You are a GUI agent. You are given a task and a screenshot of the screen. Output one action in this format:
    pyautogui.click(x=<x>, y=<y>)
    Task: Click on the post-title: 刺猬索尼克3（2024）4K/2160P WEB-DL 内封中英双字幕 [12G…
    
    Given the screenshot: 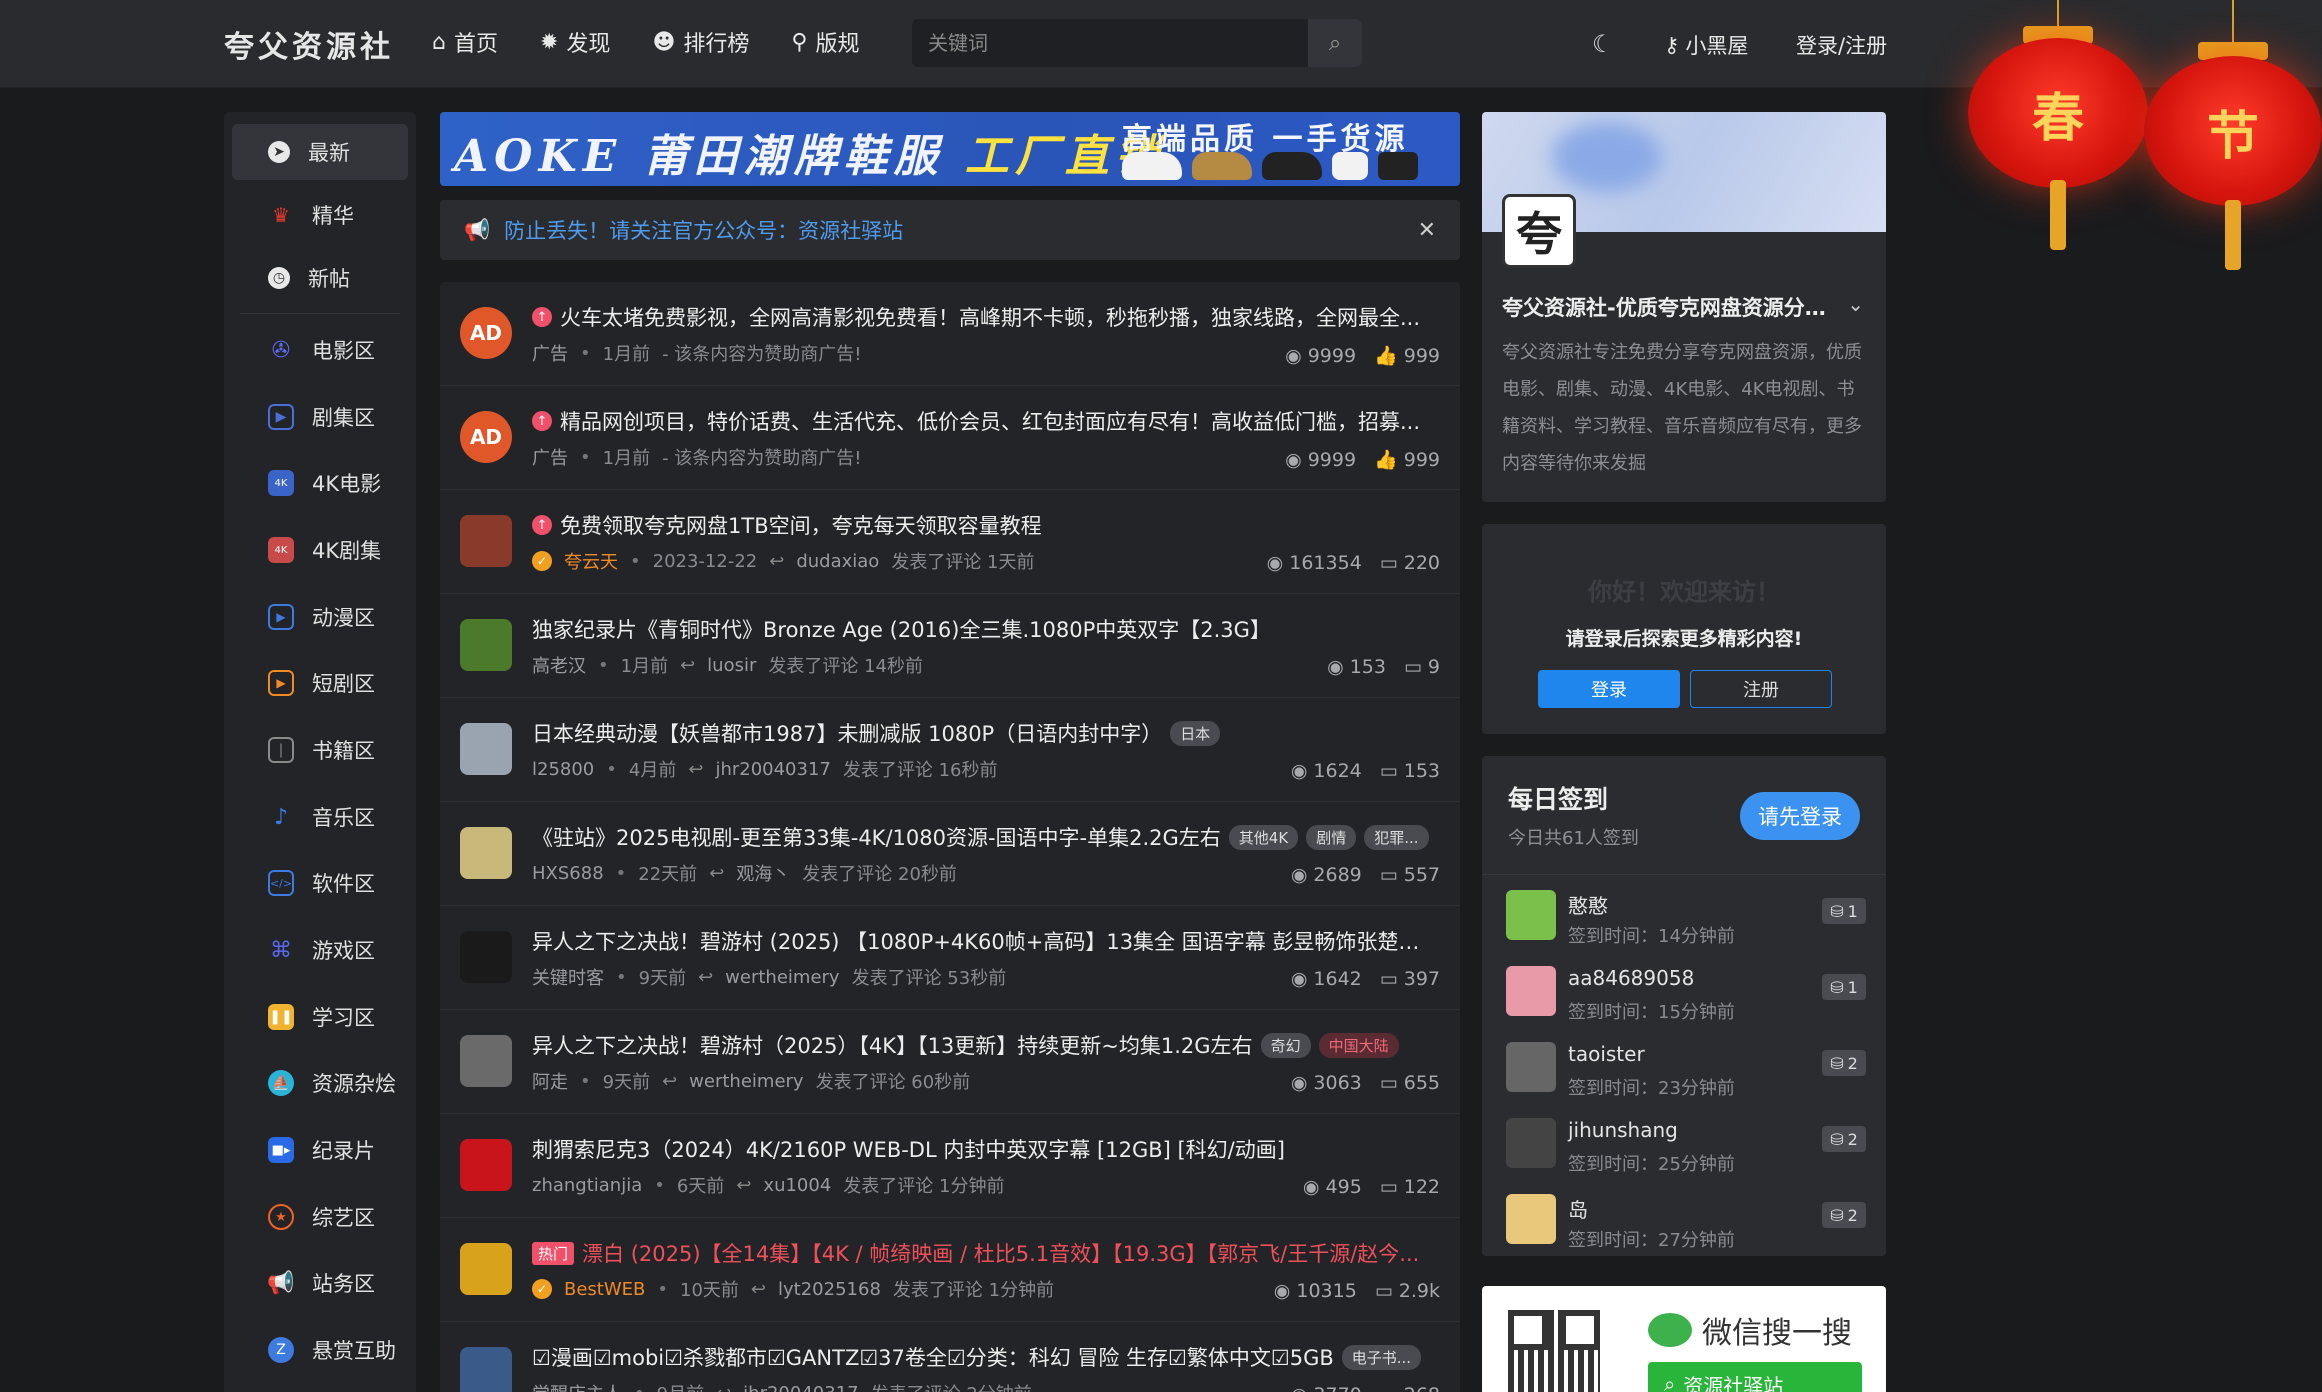 What is the action you would take?
    pyautogui.click(x=982, y=1149)
    